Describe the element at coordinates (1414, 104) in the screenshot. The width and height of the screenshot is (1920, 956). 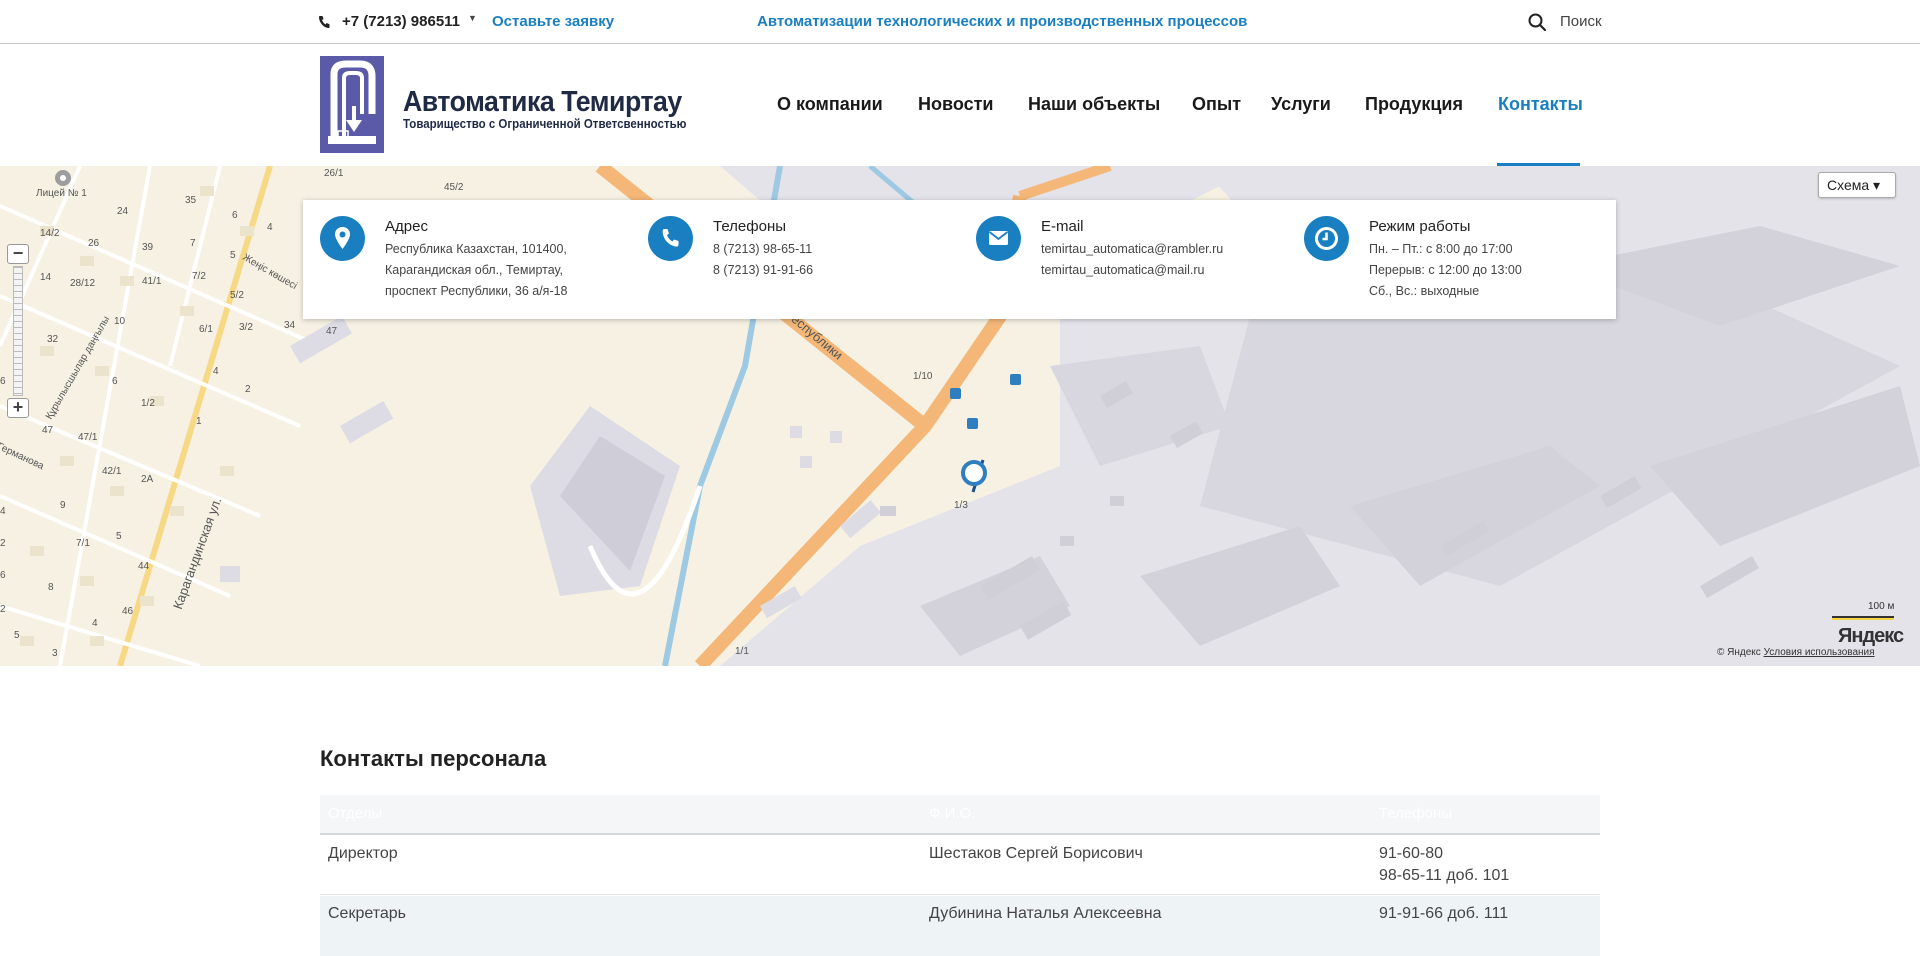
I see `nav-products: Продукция` at that location.